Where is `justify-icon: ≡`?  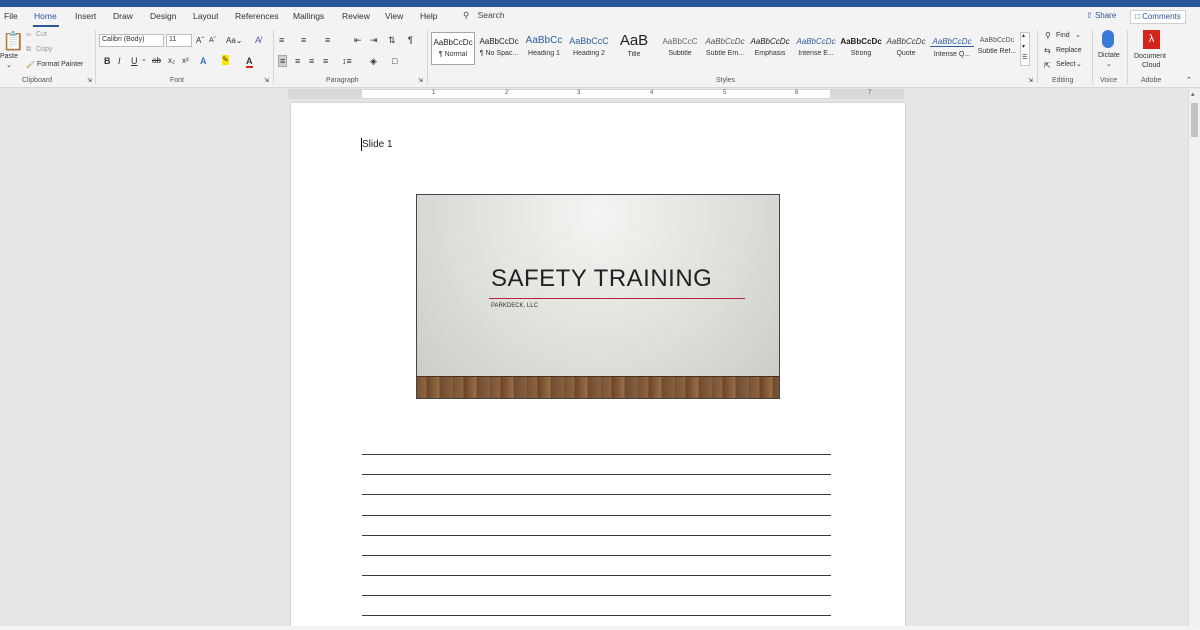 justify-icon: ≡ is located at coordinates (325, 61).